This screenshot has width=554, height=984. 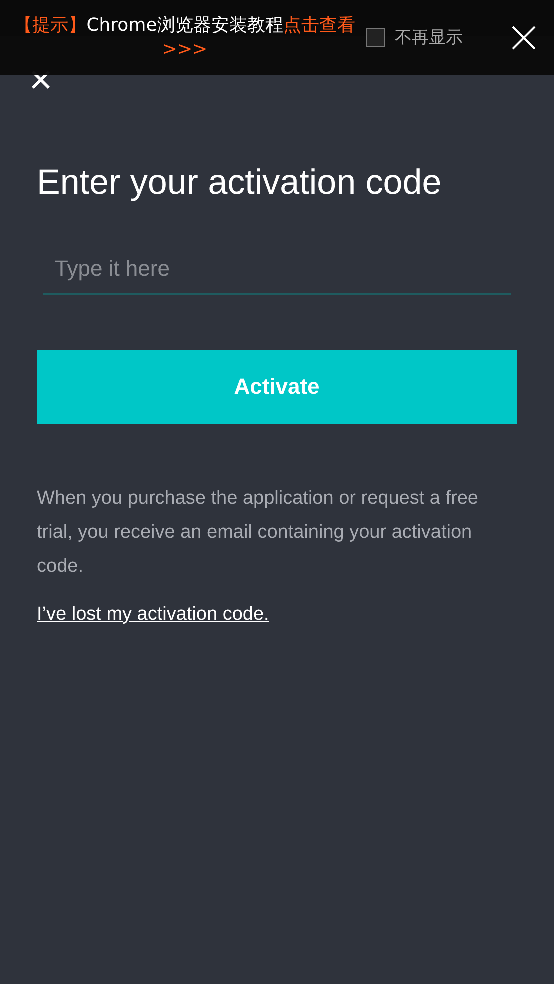 What do you see at coordinates (258, 533) in the screenshot?
I see `description-text: When you purchase the application or request a free trial, you receive an email containing your activation code.` at bounding box center [258, 533].